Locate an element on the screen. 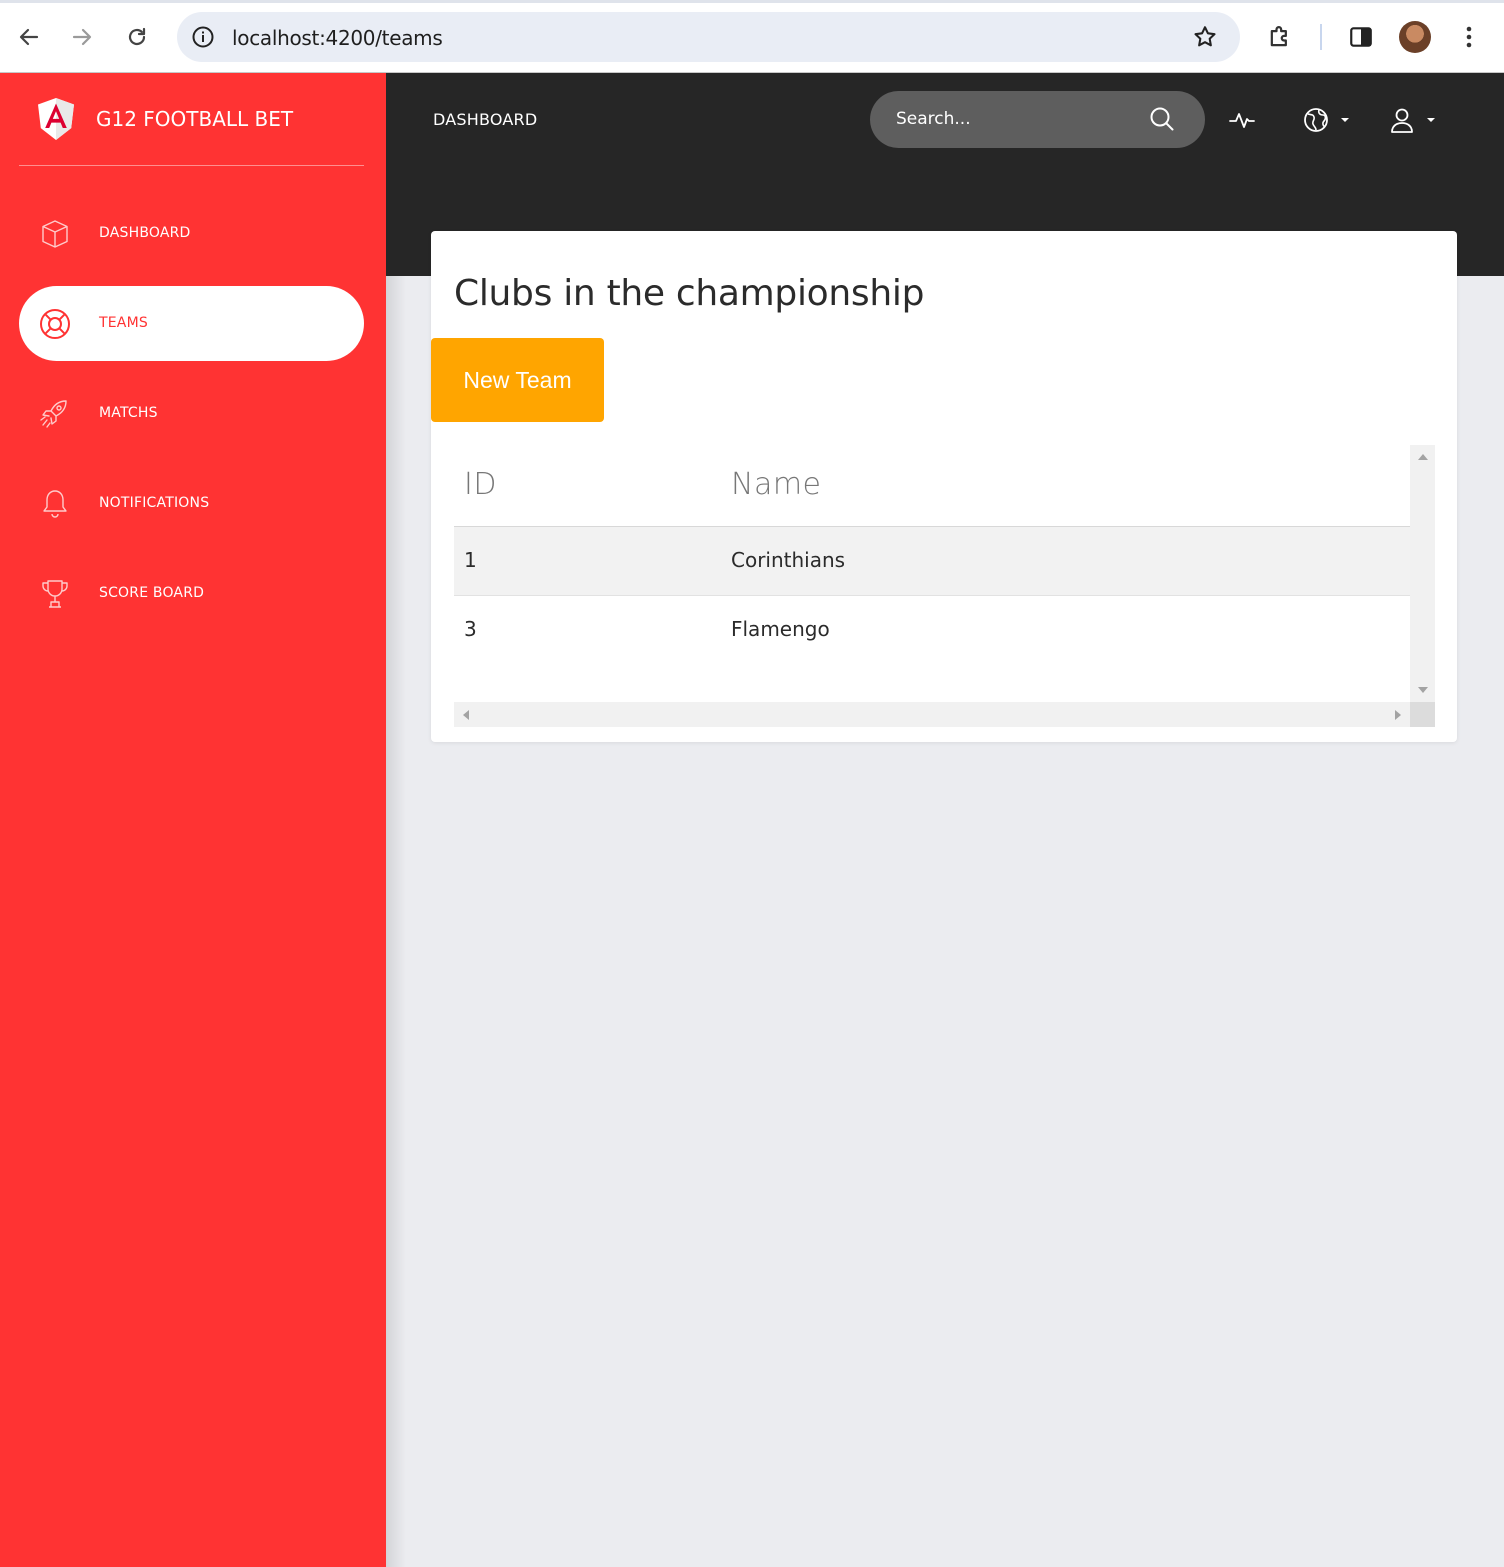 The height and width of the screenshot is (1567, 1504). teams-table: ID Name 1 Corinthians 3 Flamengo is located at coordinates (932, 555).